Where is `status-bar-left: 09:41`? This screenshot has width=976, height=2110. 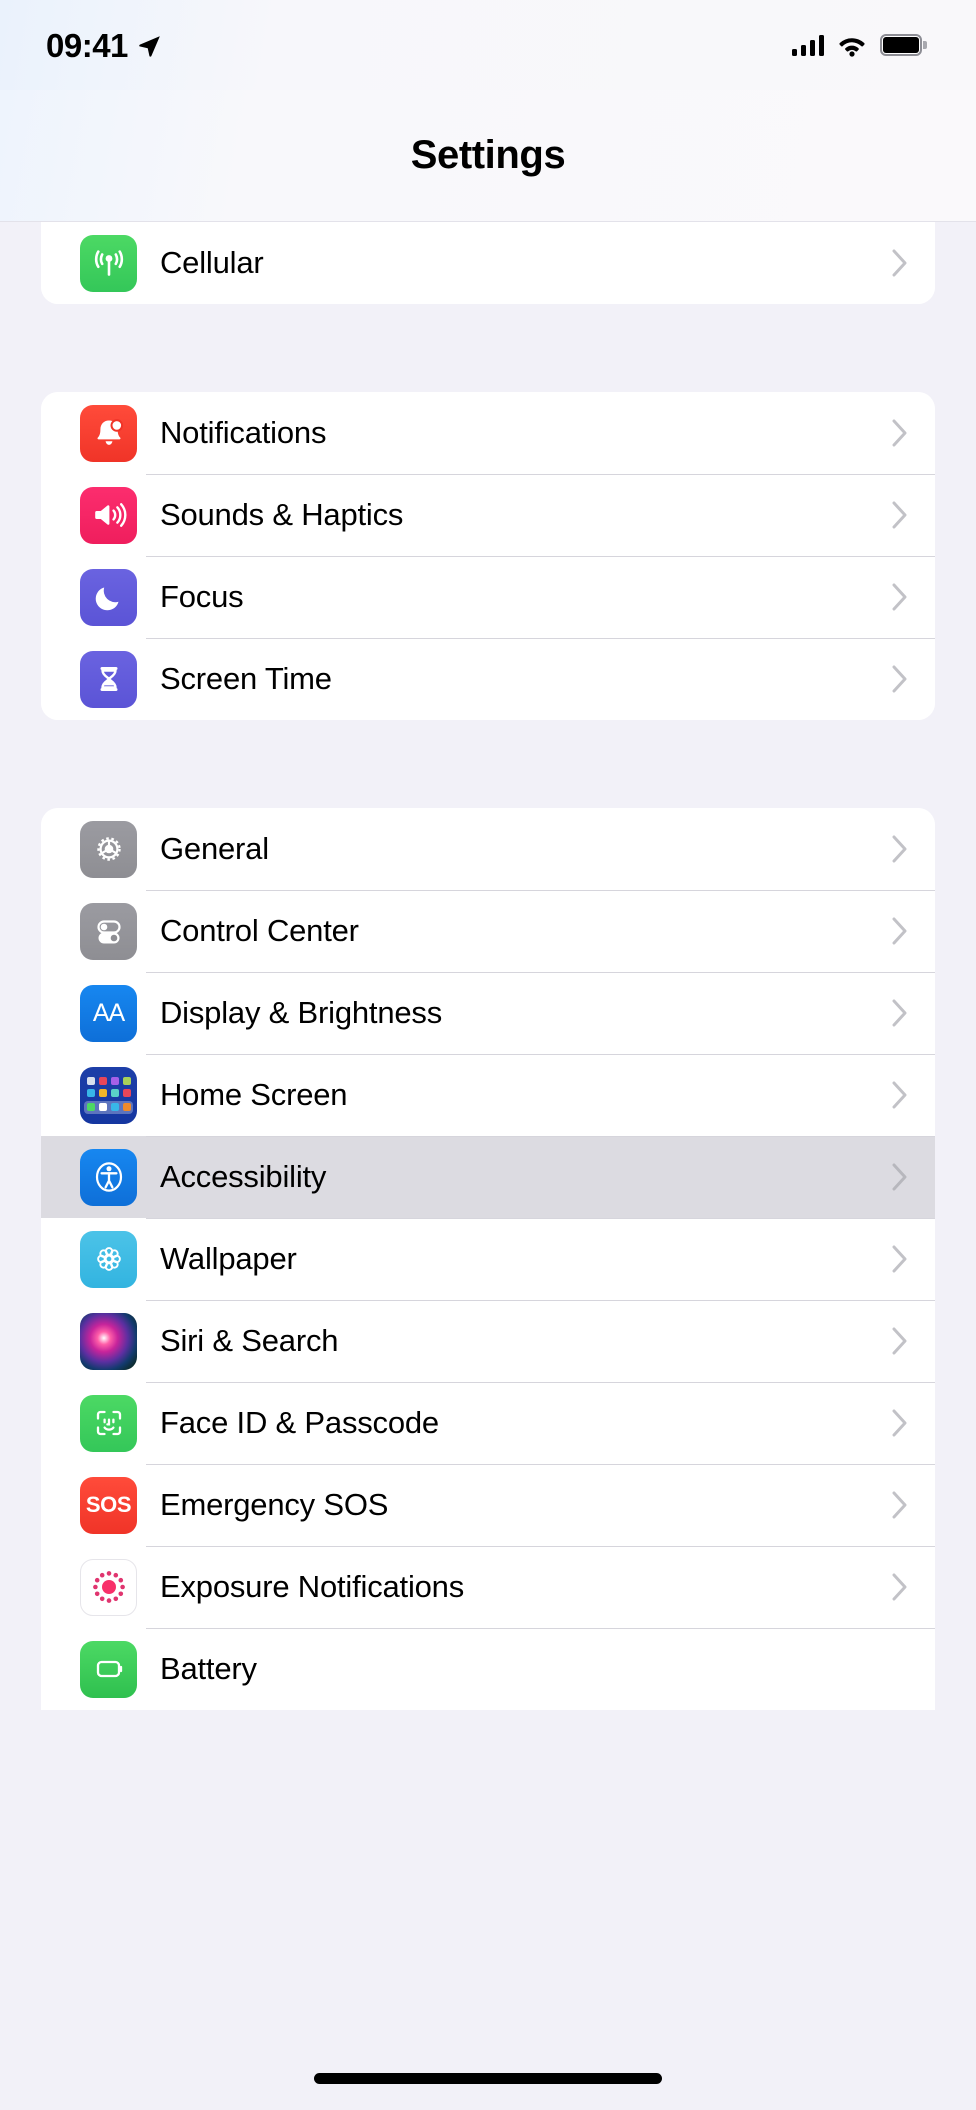
status-bar-left: 09:41 is located at coordinates (104, 45).